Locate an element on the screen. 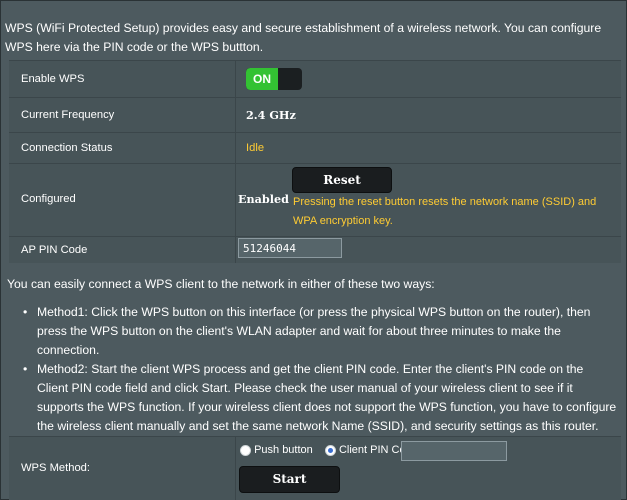 This screenshot has width=627, height=500. enable-wps-toggle: ON is located at coordinates (274, 79).